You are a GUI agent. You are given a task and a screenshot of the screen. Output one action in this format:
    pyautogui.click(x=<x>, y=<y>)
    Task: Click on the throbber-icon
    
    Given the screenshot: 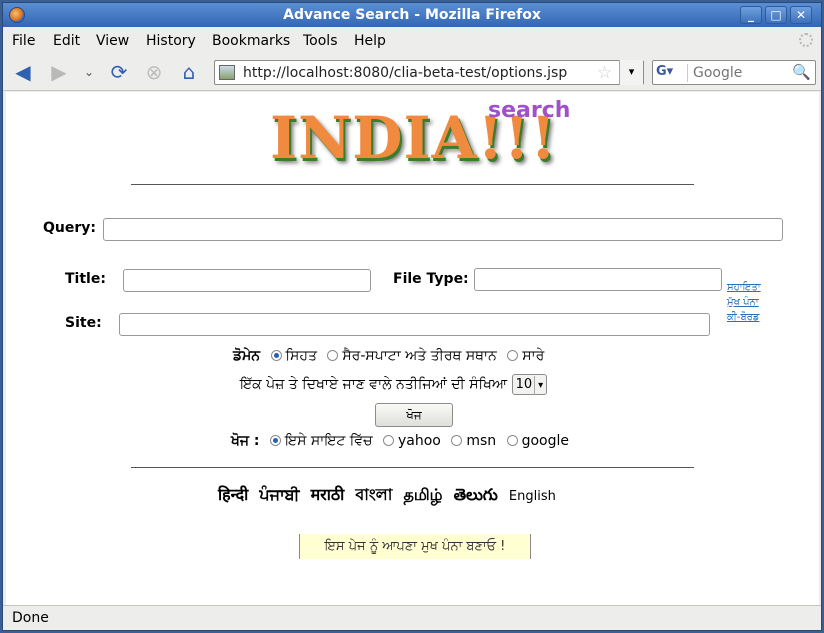 What is the action you would take?
    pyautogui.click(x=806, y=40)
    